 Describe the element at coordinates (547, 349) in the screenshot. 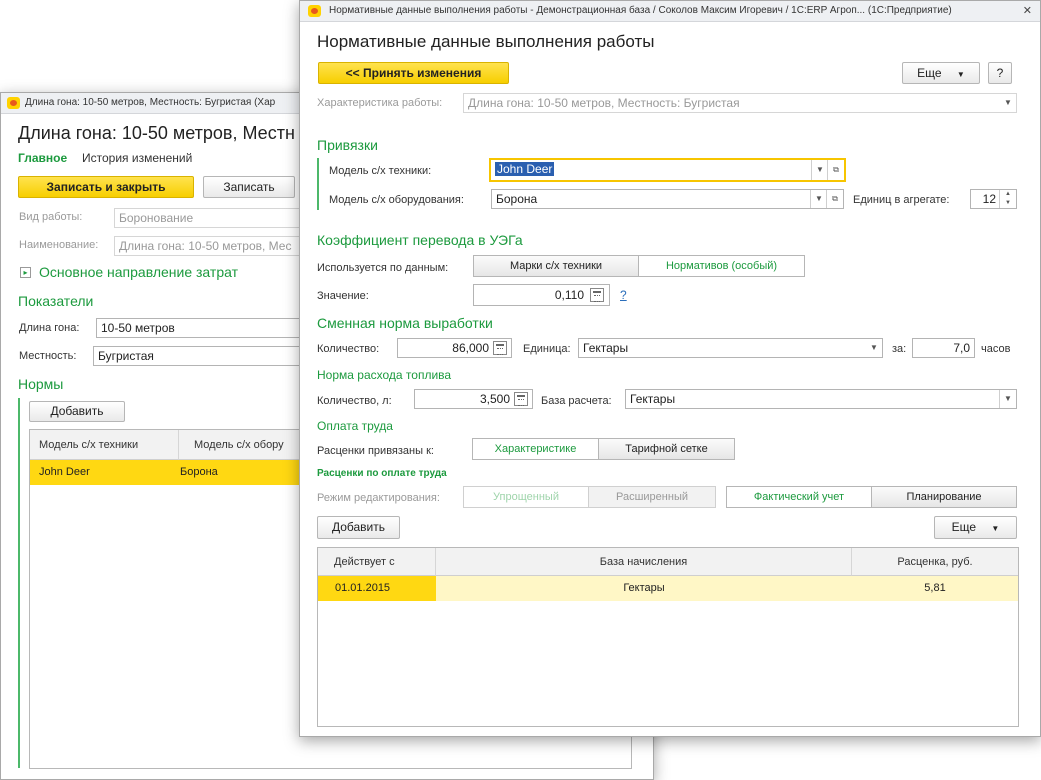

I see `unit-label: Единица:` at that location.